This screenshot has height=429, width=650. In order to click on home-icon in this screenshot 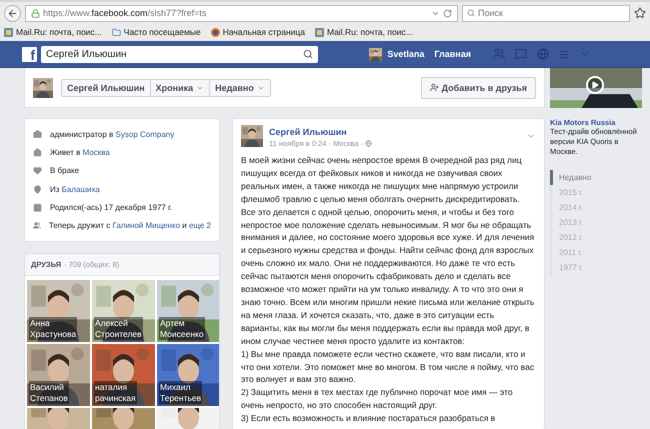, I will do `click(37, 152)`.